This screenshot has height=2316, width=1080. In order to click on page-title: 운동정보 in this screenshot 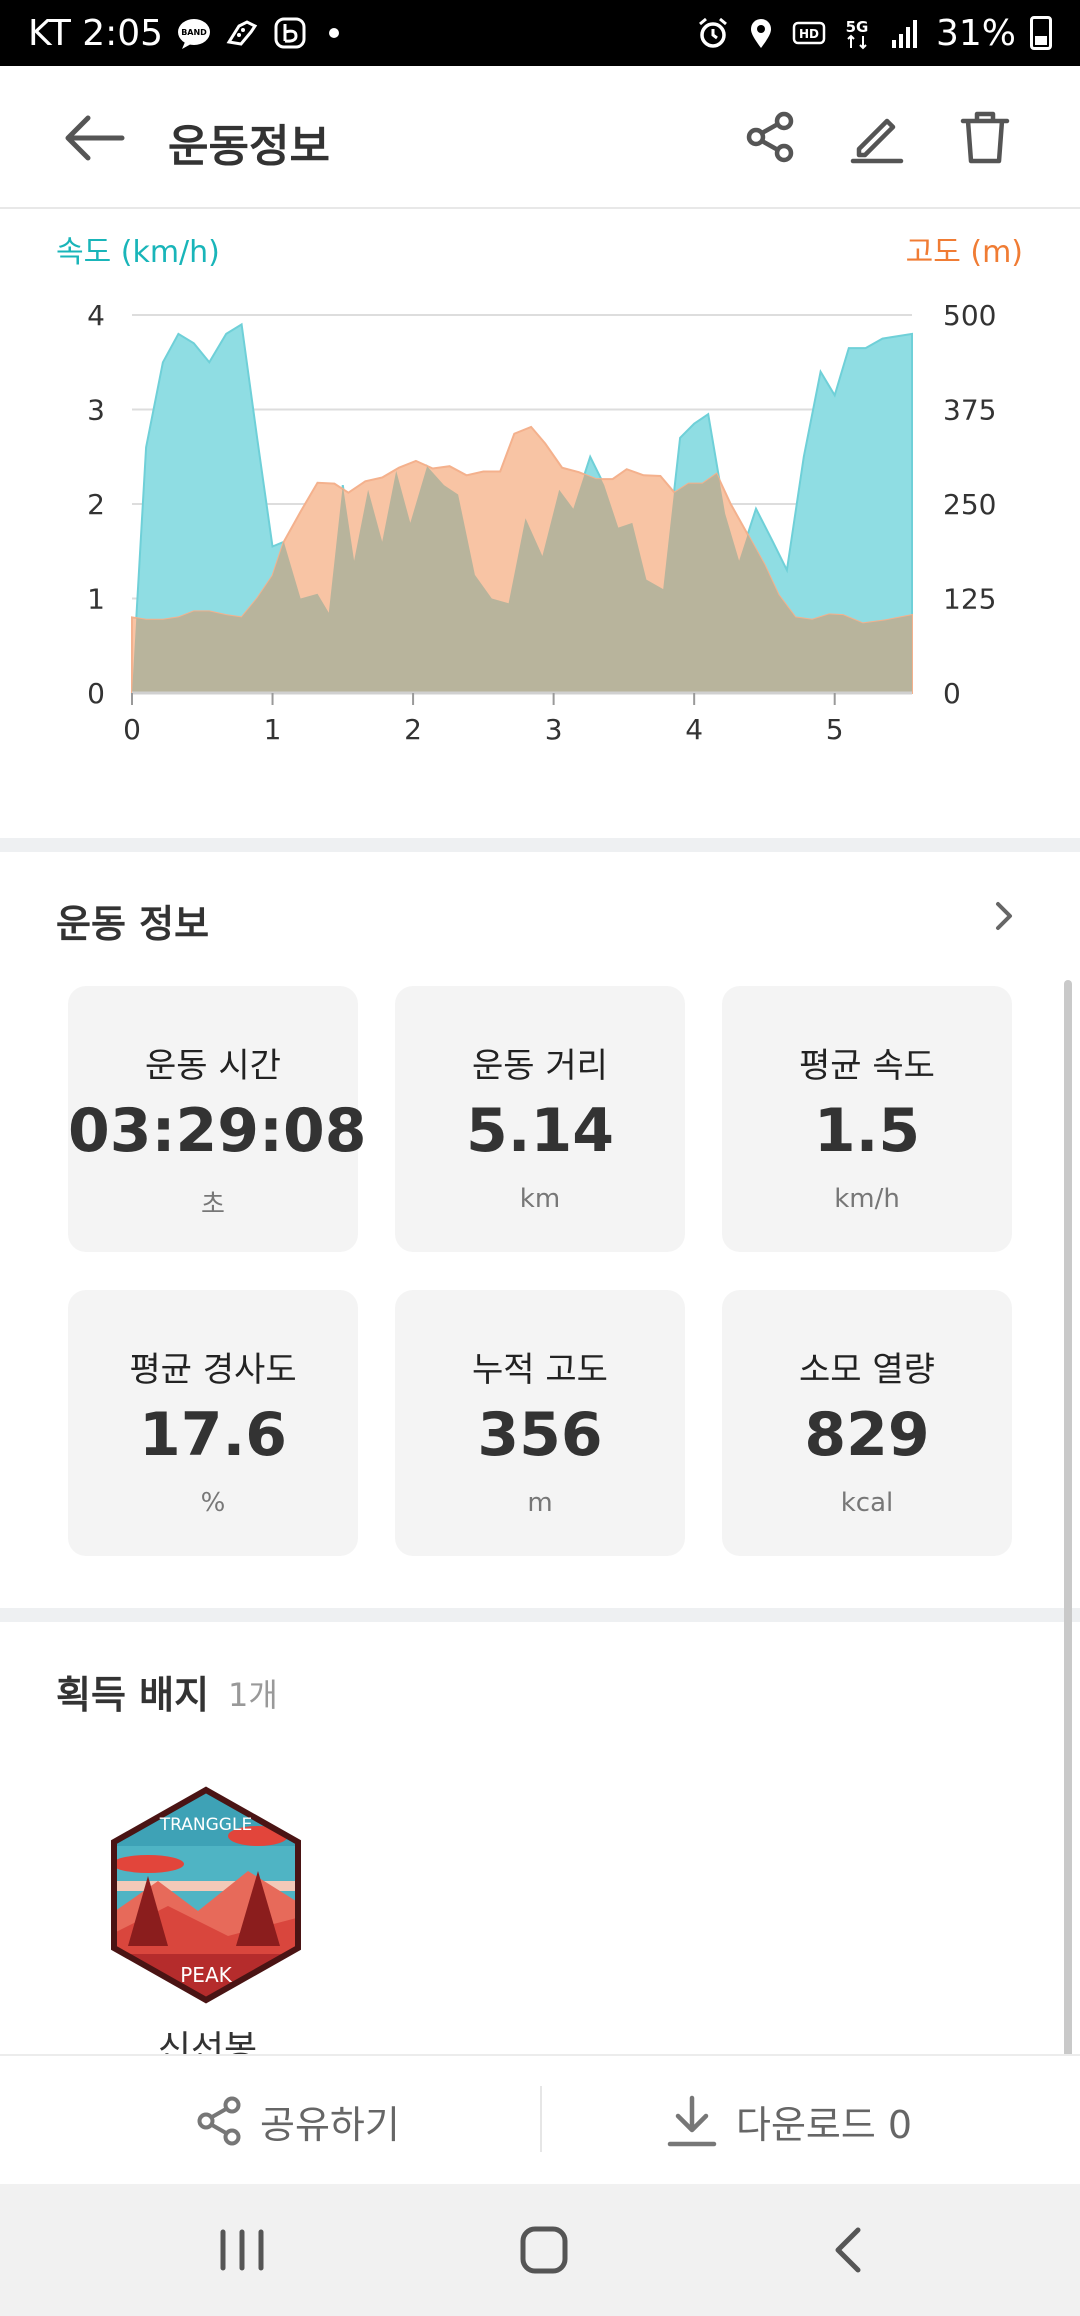, I will do `click(249, 146)`.